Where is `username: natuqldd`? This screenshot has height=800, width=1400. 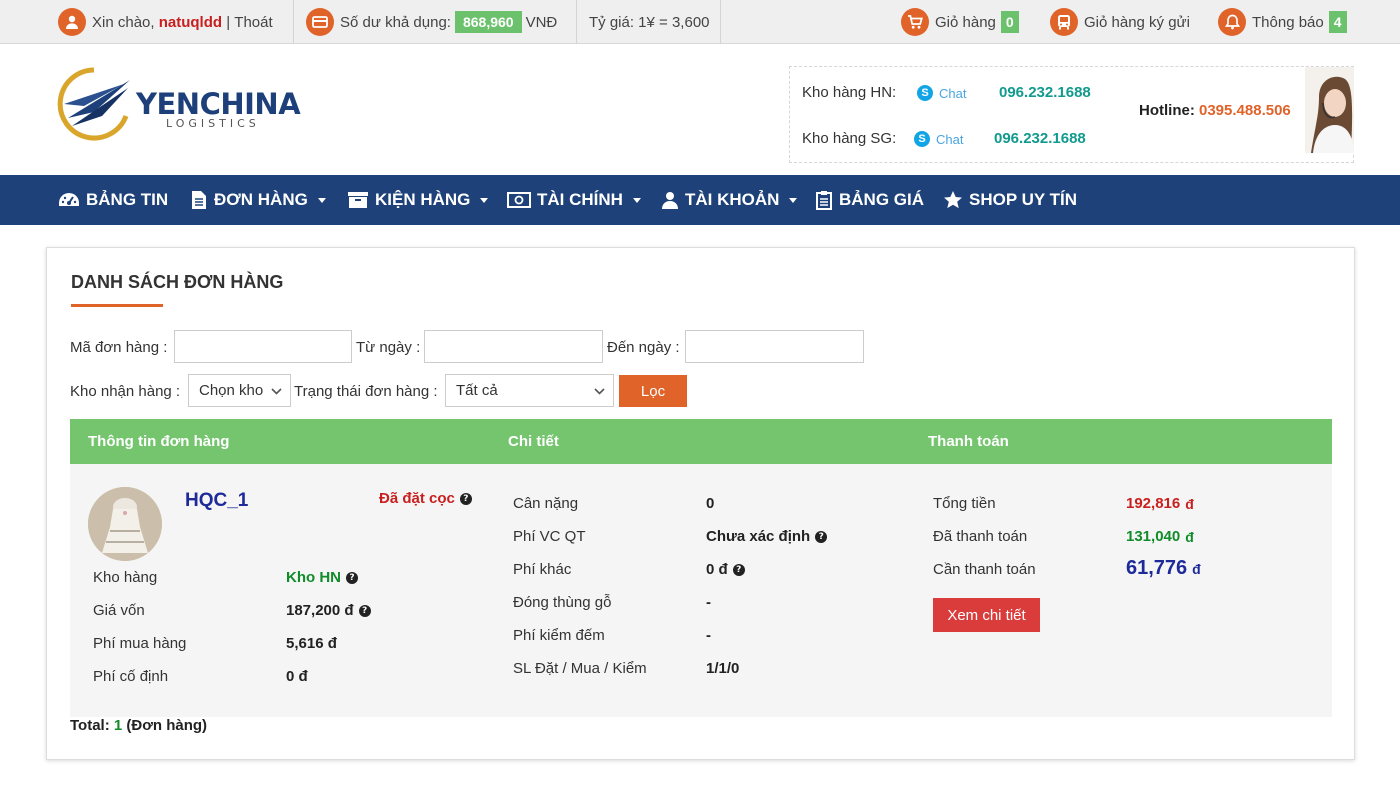 username: natuqldd is located at coordinates (190, 22).